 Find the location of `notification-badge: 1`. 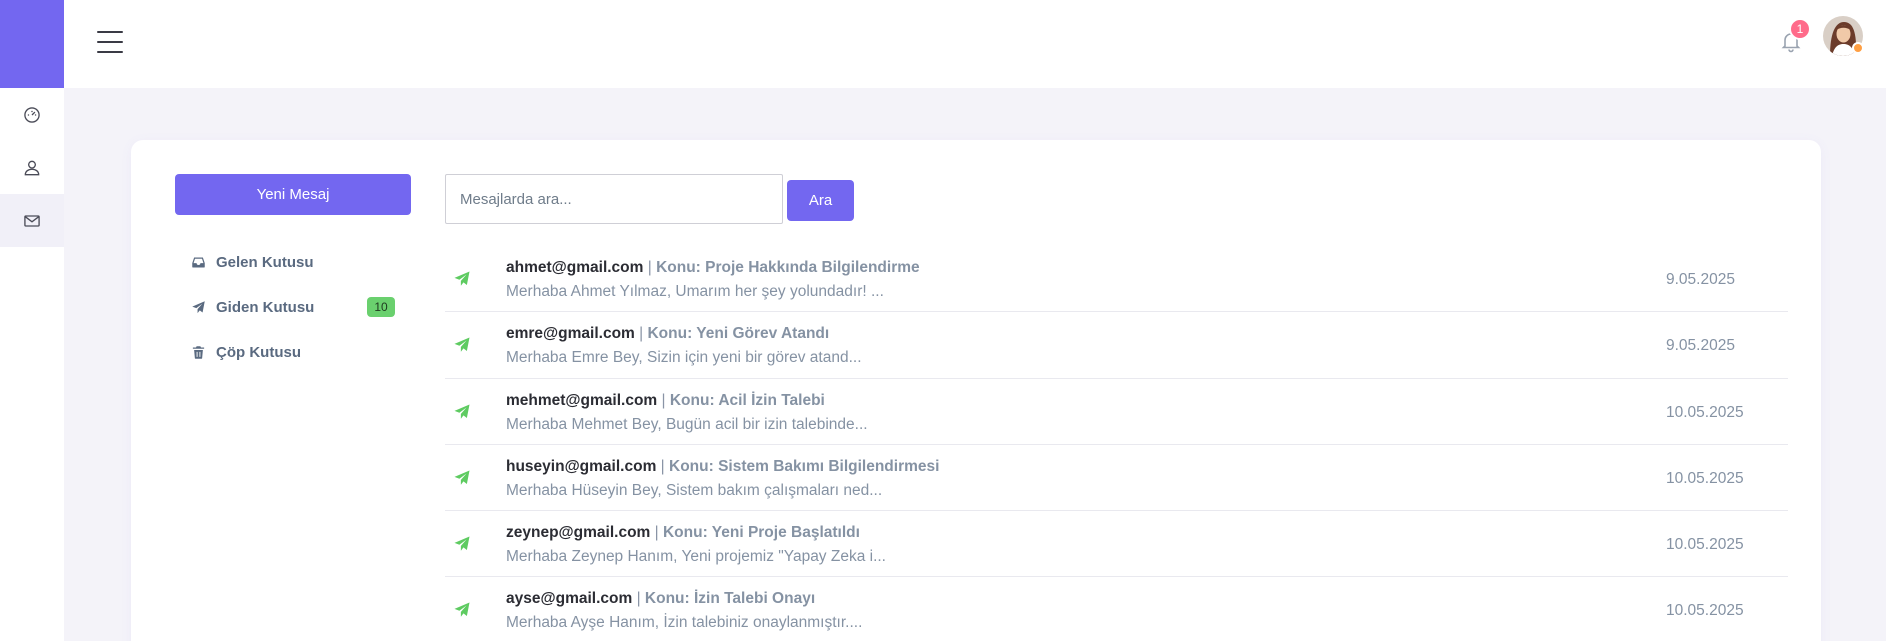

notification-badge: 1 is located at coordinates (1800, 29).